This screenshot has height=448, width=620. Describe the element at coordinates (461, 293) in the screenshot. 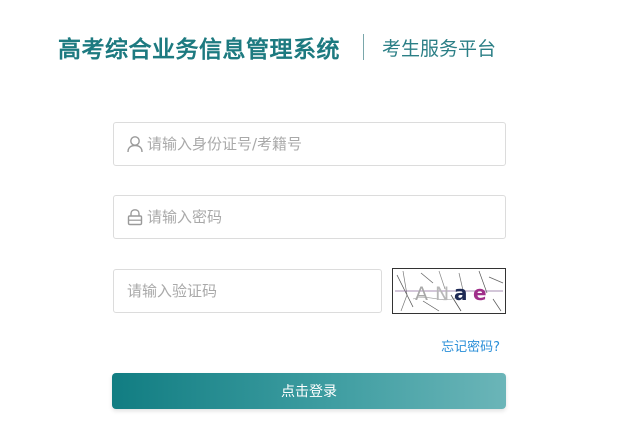

I see `captcha-char: a` at that location.